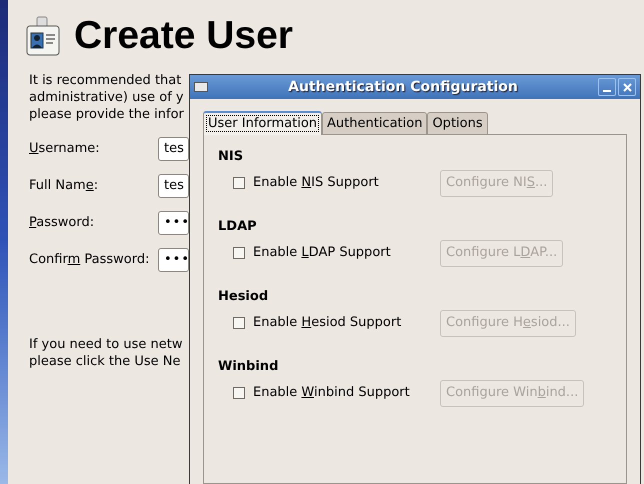 The height and width of the screenshot is (484, 644). What do you see at coordinates (316, 183) in the screenshot?
I see `checkbox-label: Enable NIS Support` at bounding box center [316, 183].